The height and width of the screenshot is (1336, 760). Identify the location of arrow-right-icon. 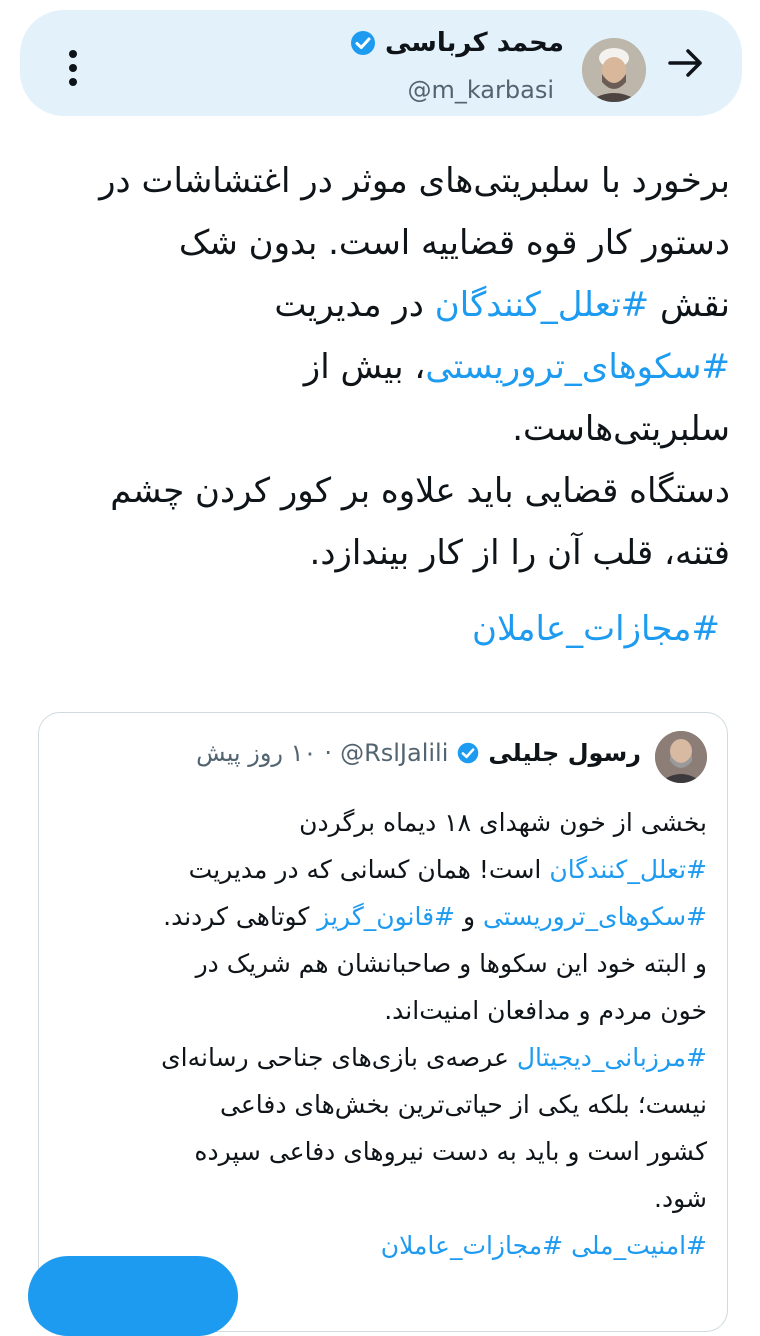
(685, 63).